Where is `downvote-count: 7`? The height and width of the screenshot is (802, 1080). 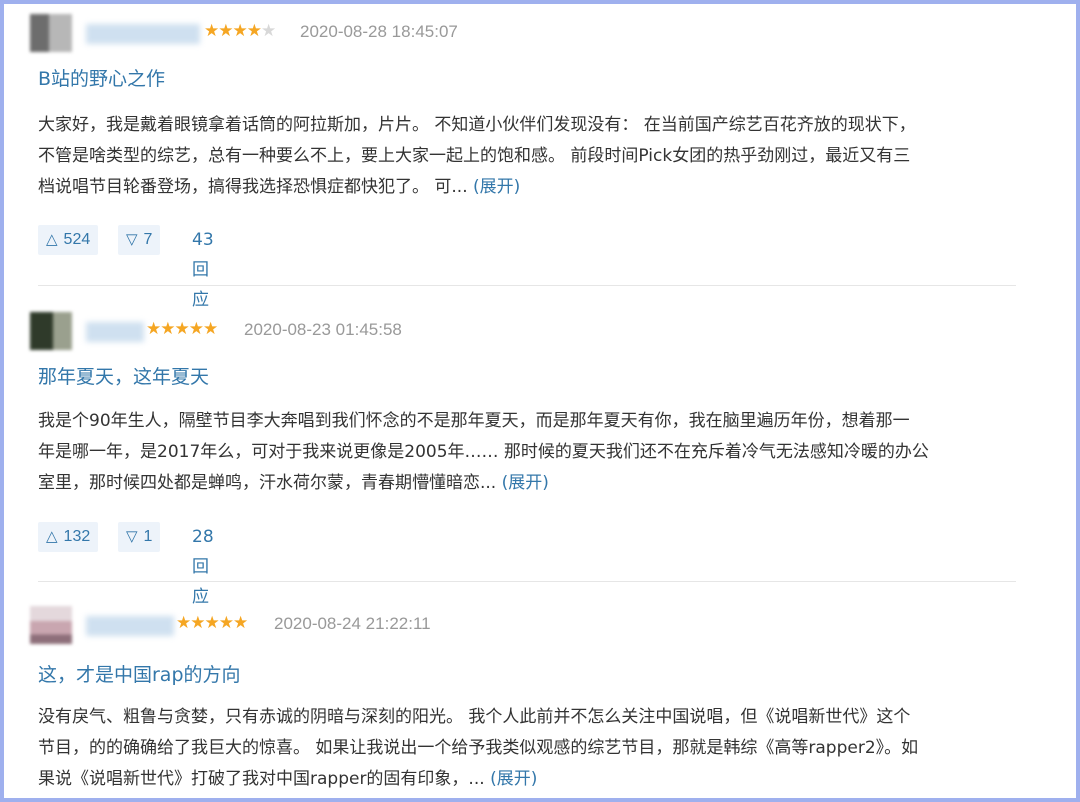
downvote-count: 7 is located at coordinates (148, 239).